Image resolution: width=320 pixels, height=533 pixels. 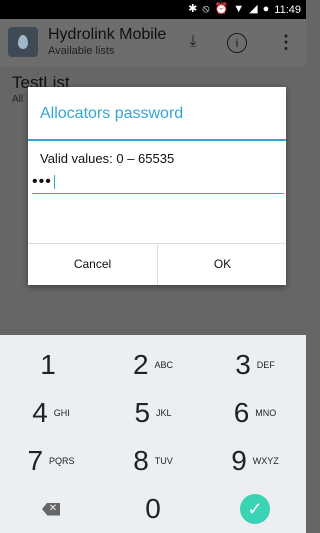 I want to click on done-key: ✓, so click(x=255, y=509).